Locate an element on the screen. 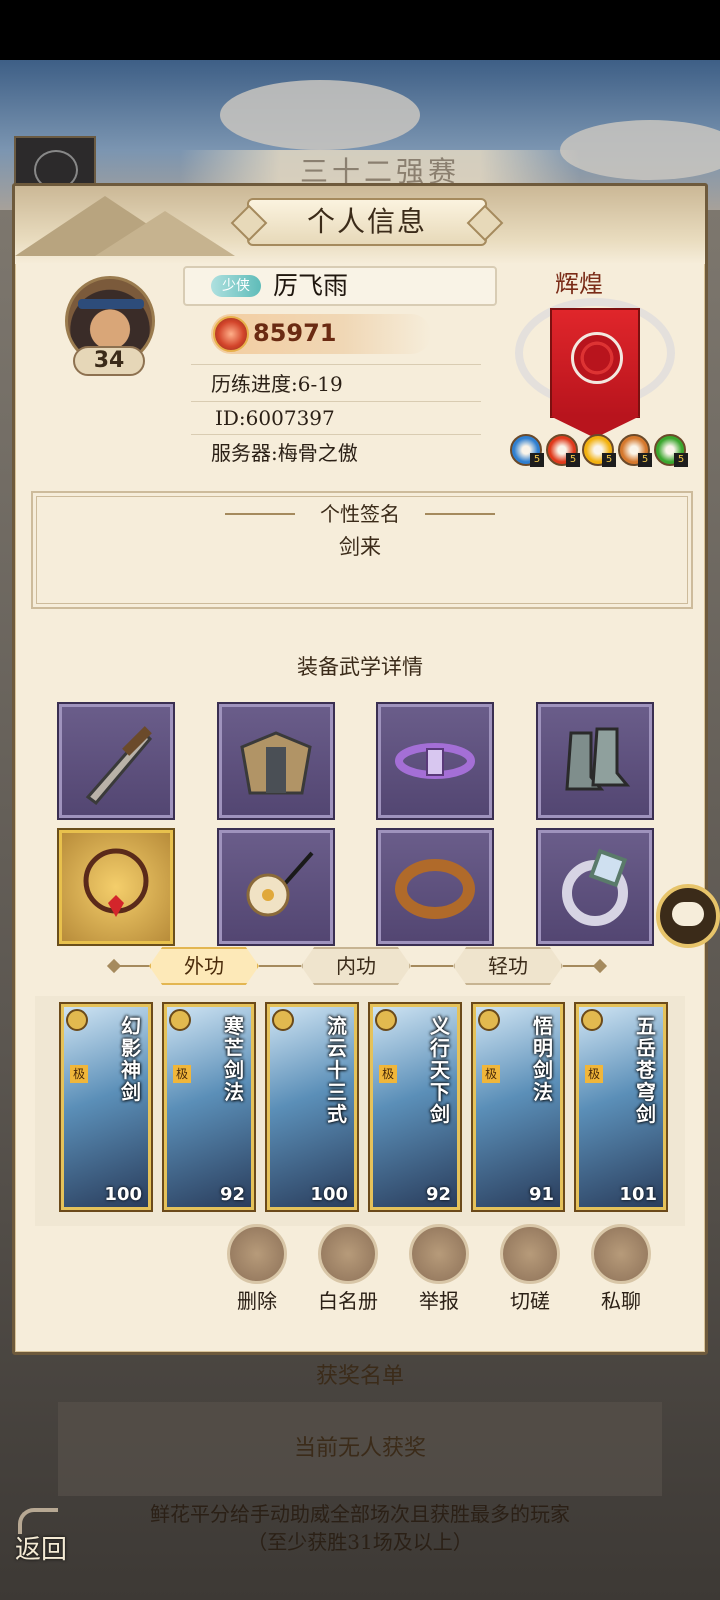  background-cloud is located at coordinates (320, 115).